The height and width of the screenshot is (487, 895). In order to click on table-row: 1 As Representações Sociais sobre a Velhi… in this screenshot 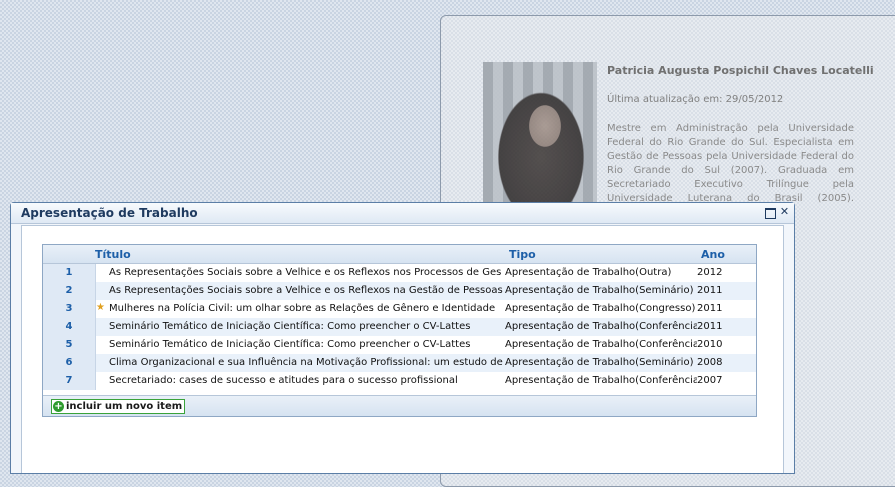, I will do `click(399, 273)`.